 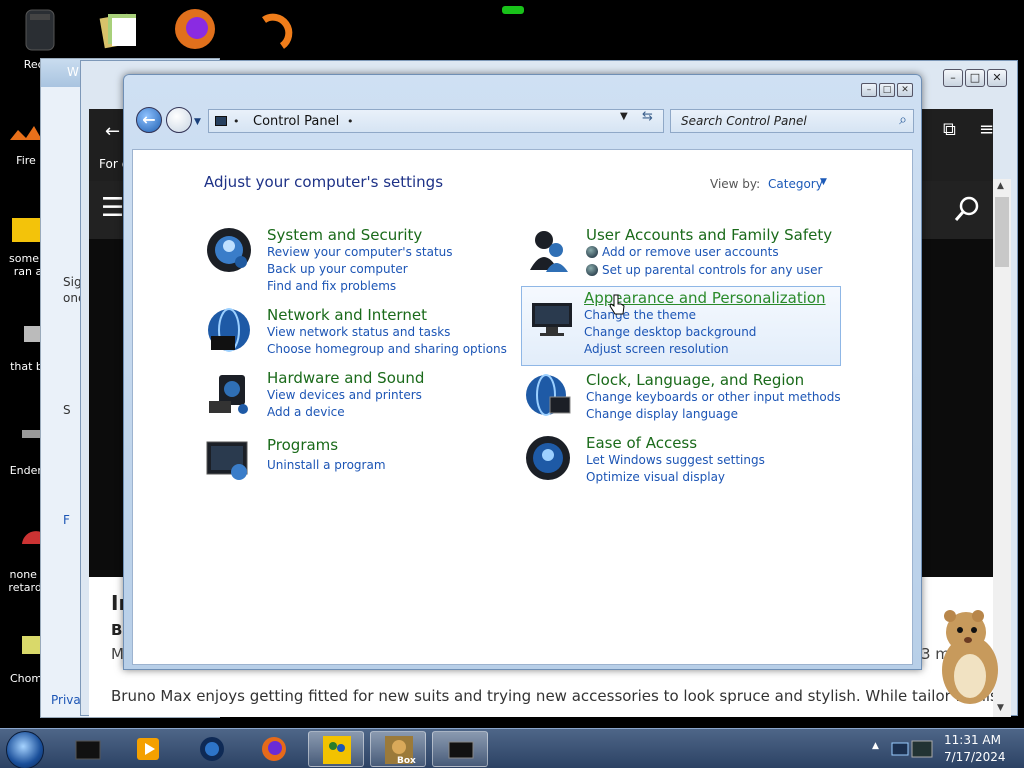 I want to click on box-label: Box, so click(x=406, y=761).